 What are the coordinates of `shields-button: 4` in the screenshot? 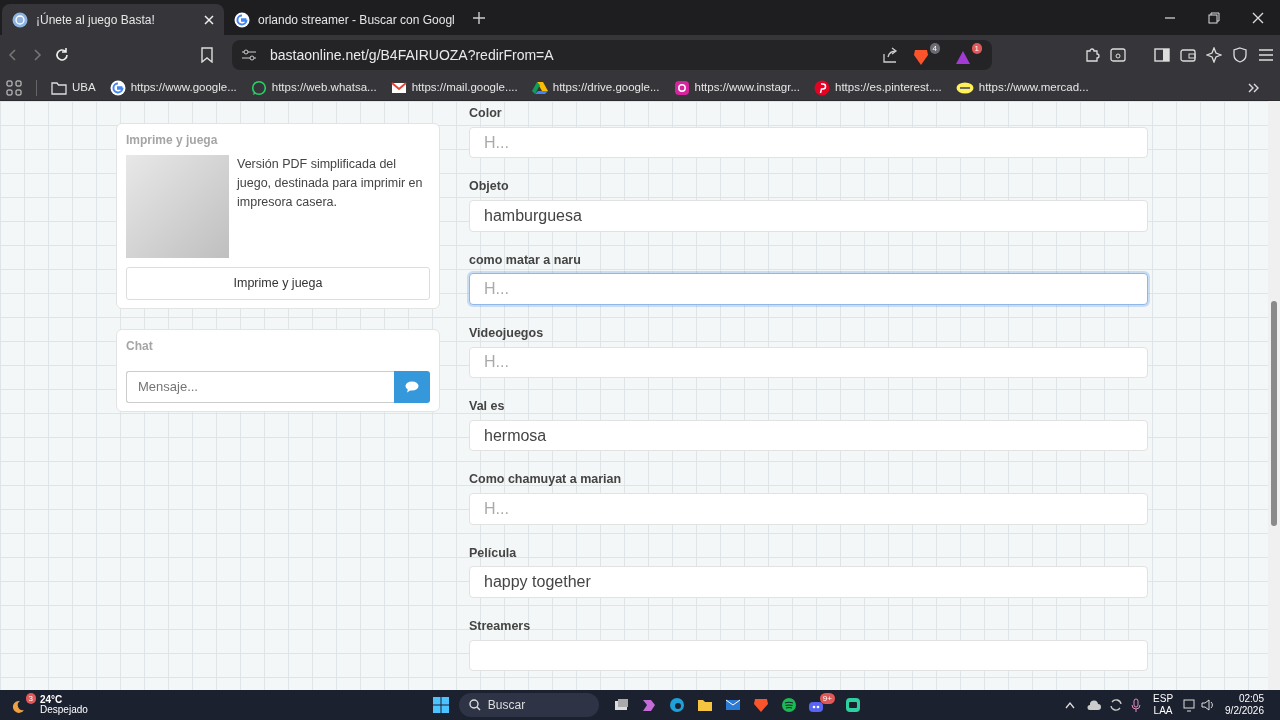 It's located at (926, 55).